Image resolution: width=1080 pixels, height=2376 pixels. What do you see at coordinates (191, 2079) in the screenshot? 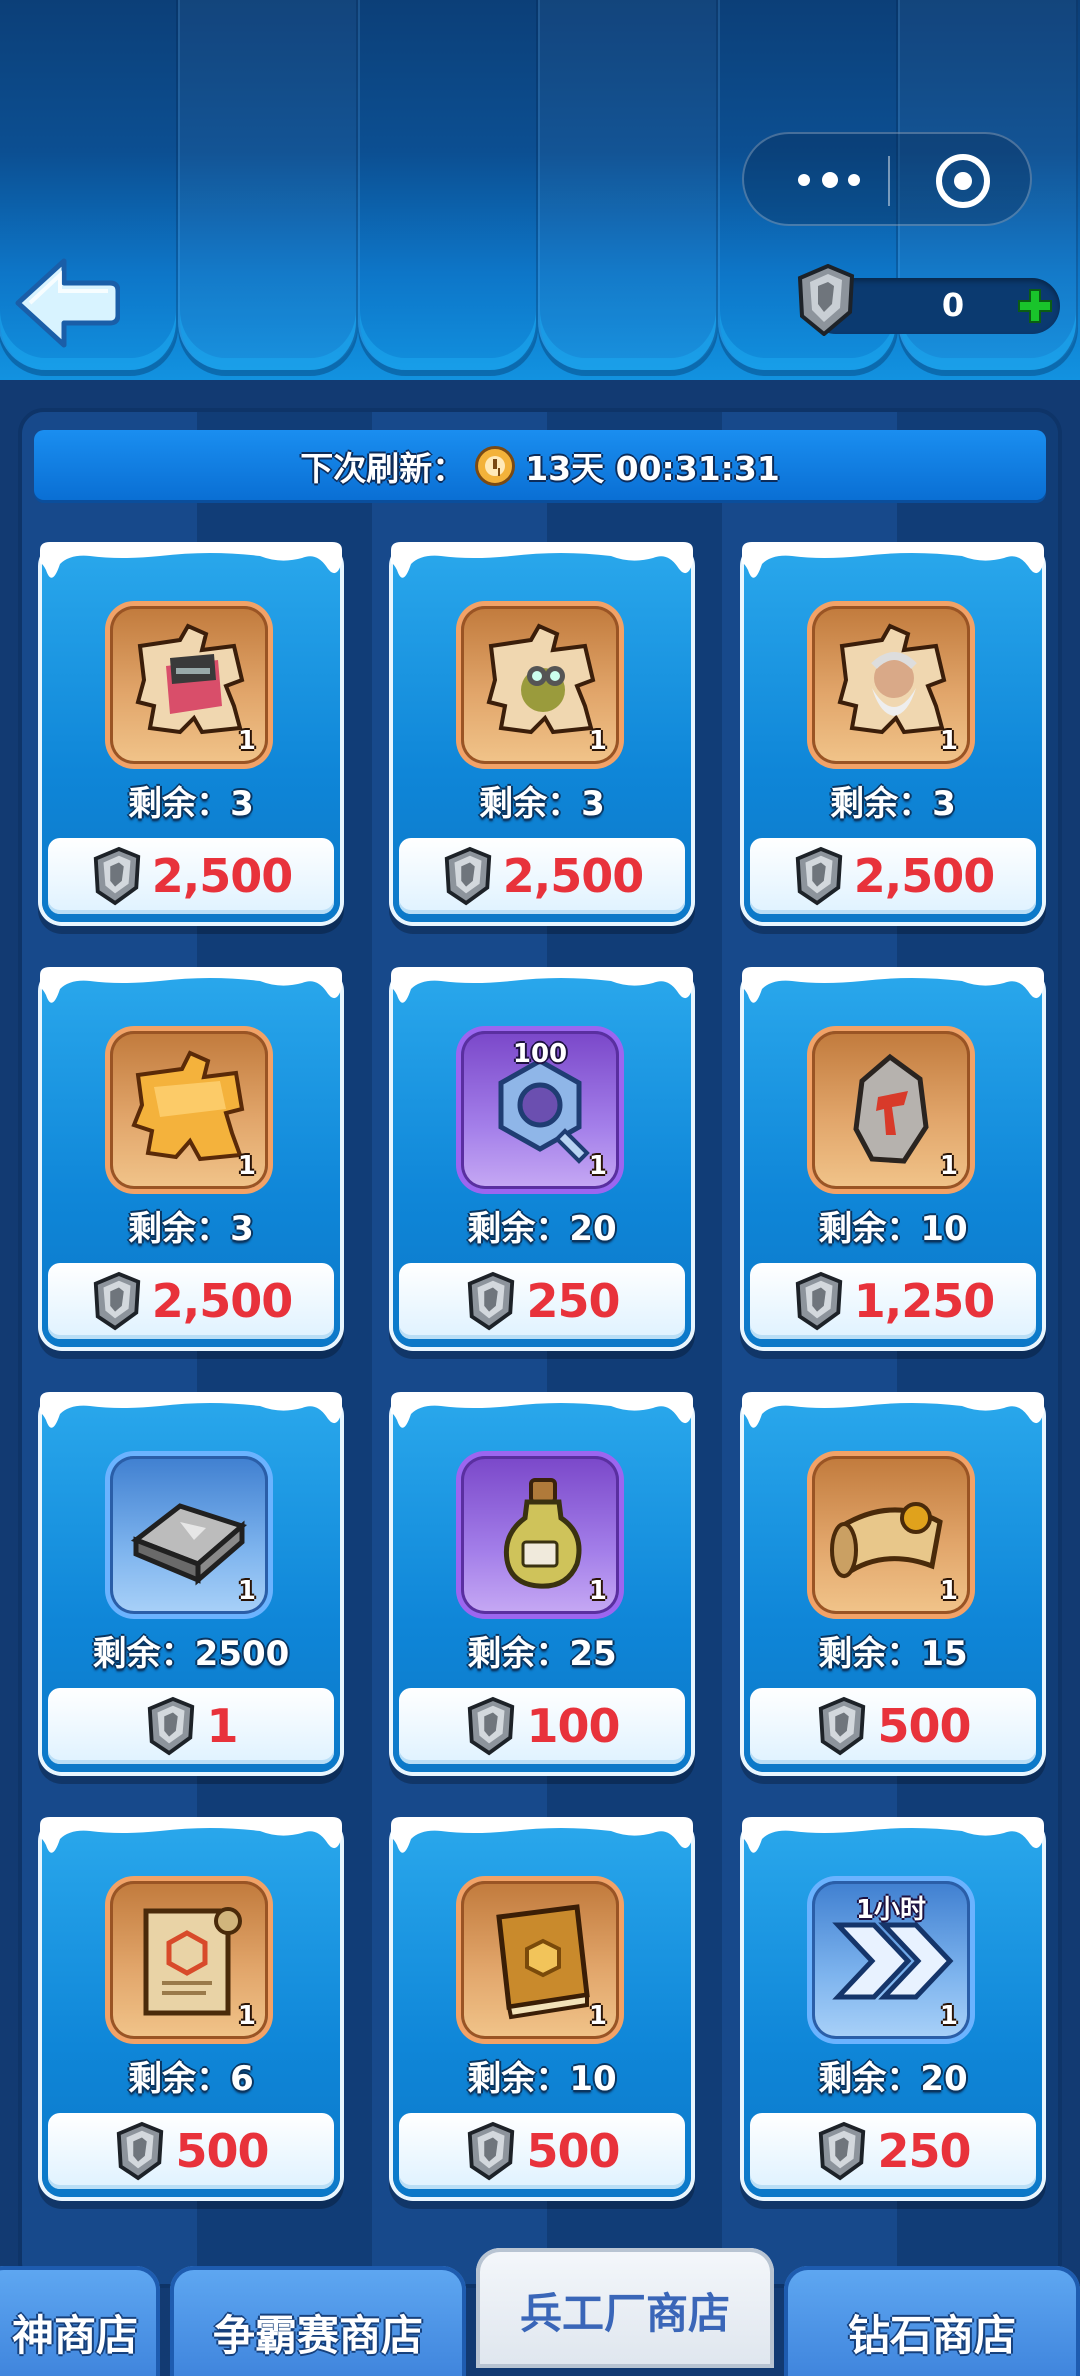
I see `item-remaining: 剩余：6` at bounding box center [191, 2079].